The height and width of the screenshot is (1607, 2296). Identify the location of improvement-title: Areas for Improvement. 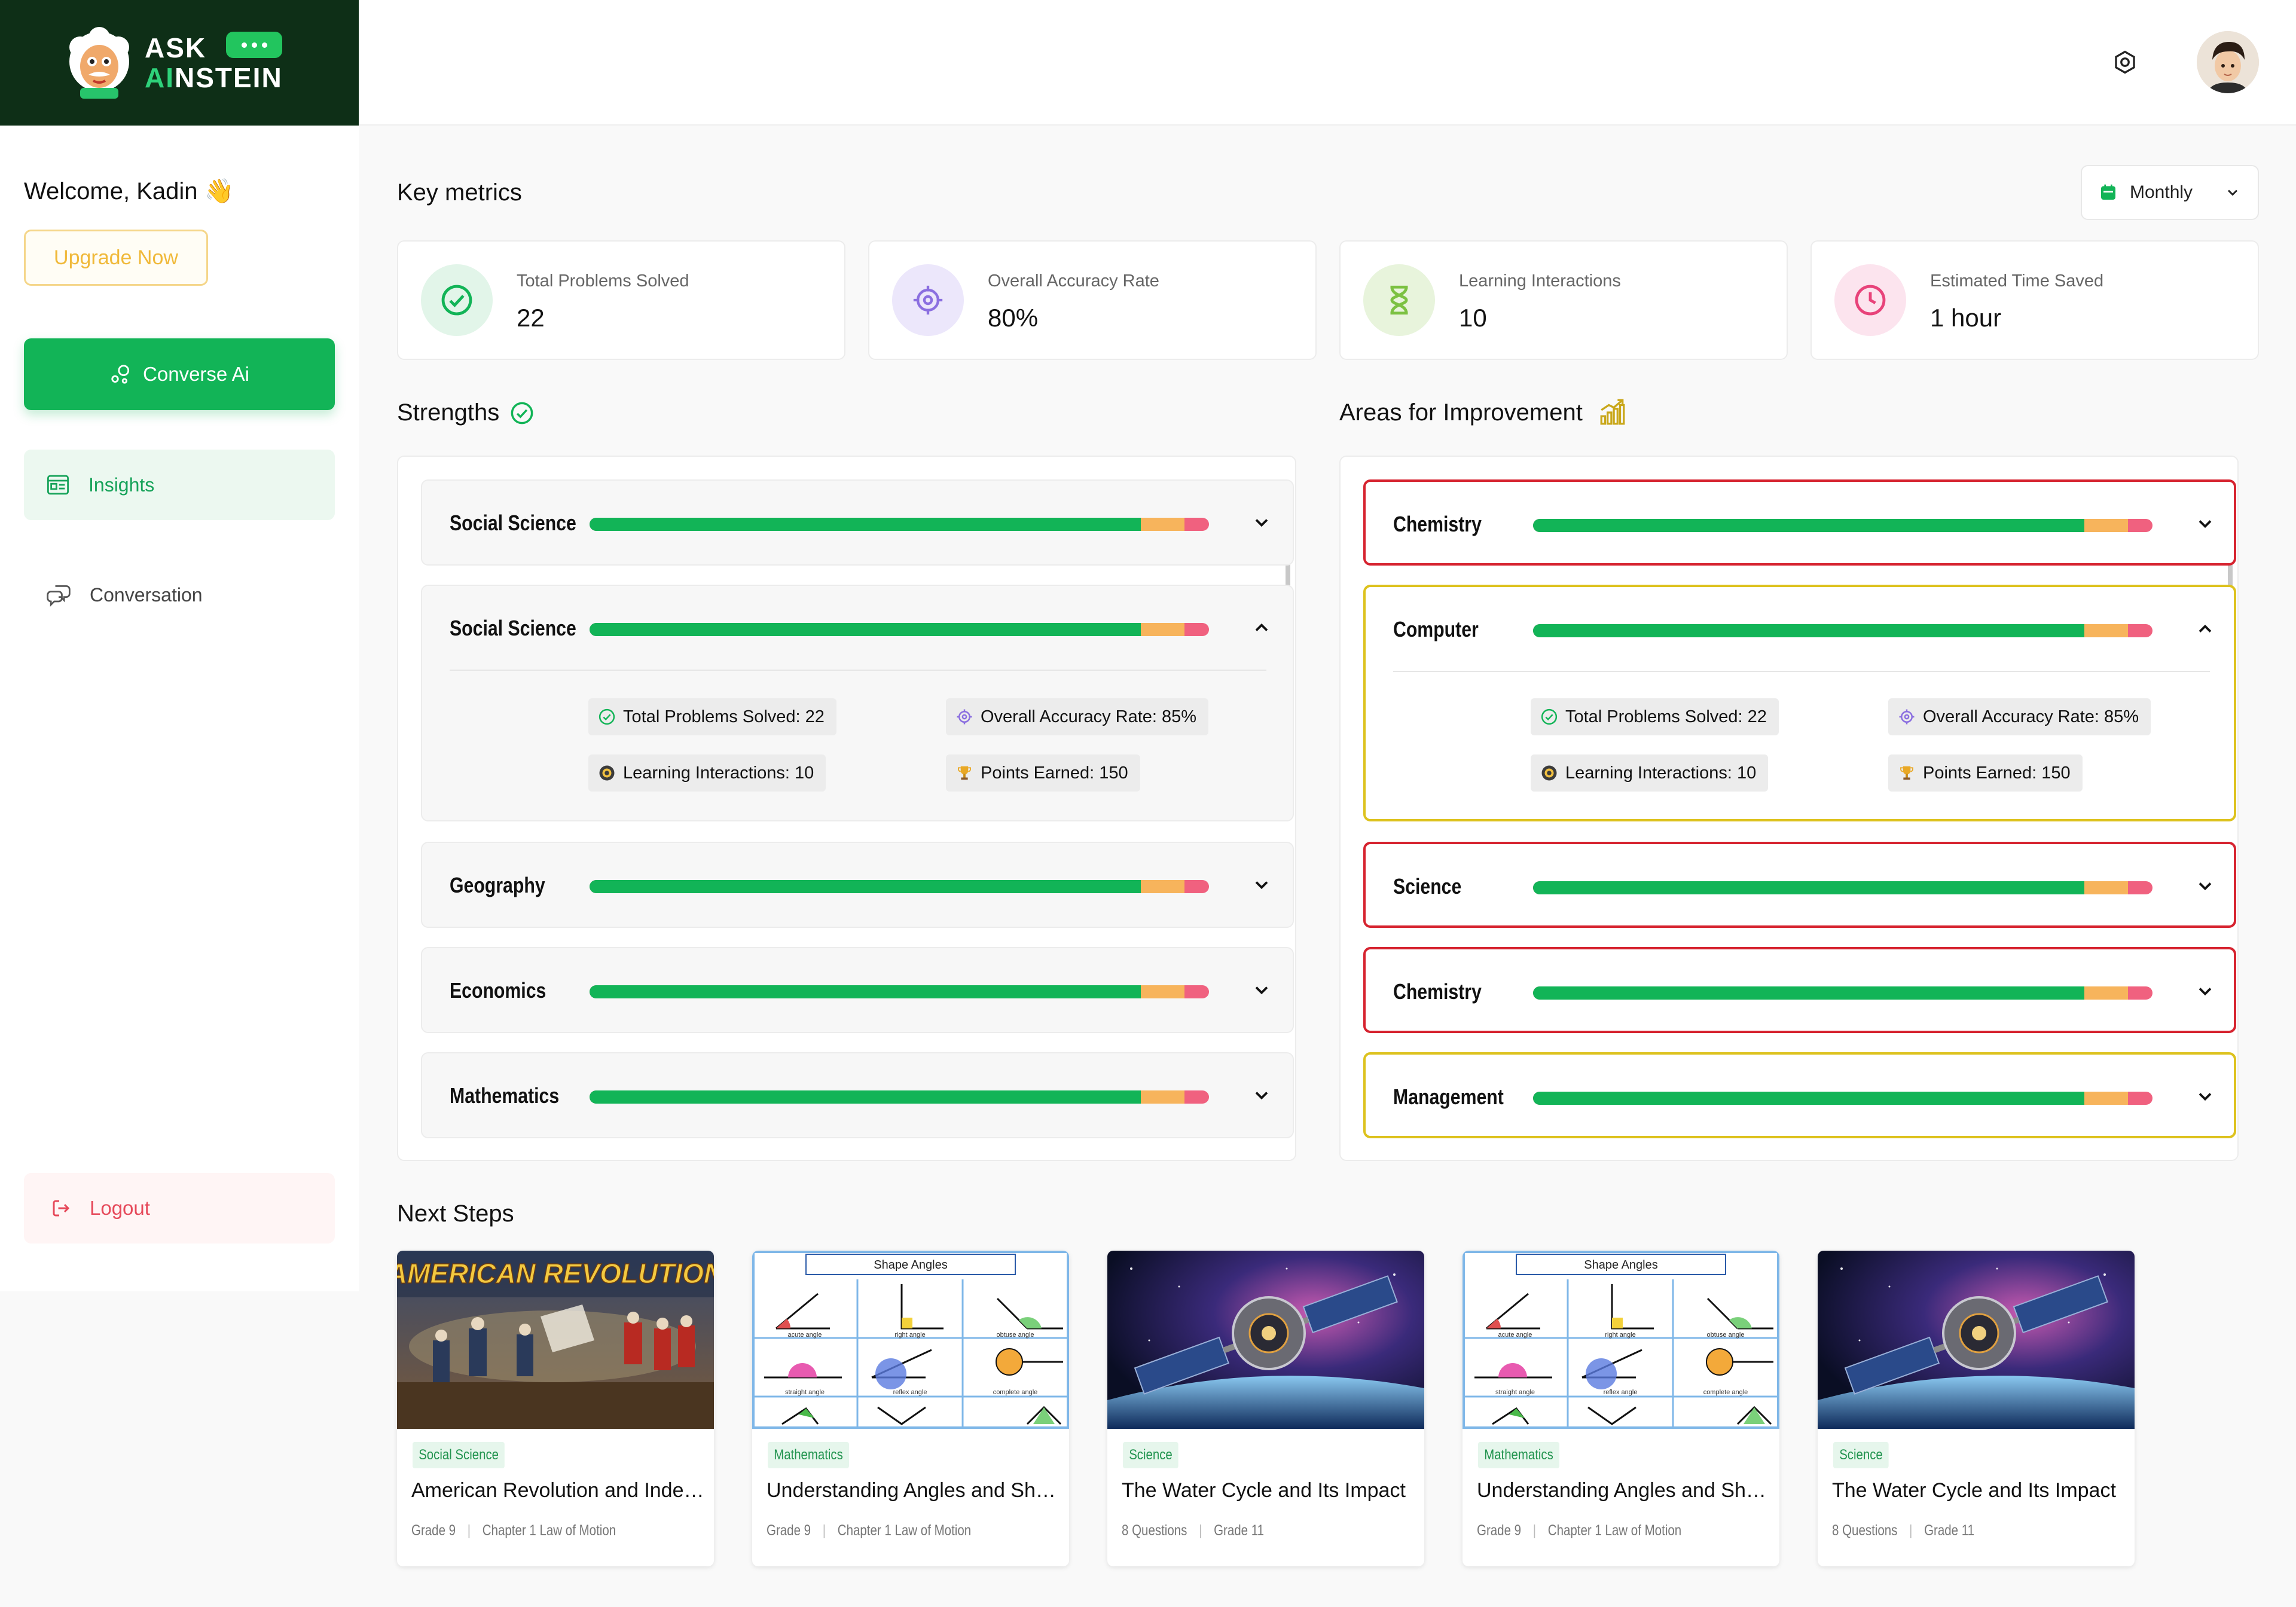
(1461, 412).